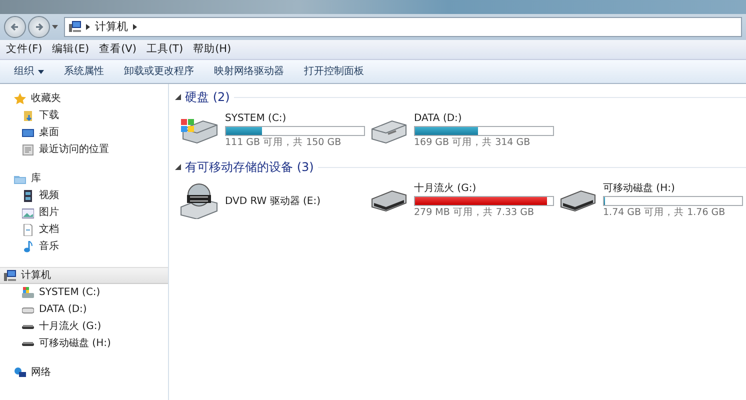 The height and width of the screenshot is (400, 746). I want to click on back-arrow-icon, so click(15, 27).